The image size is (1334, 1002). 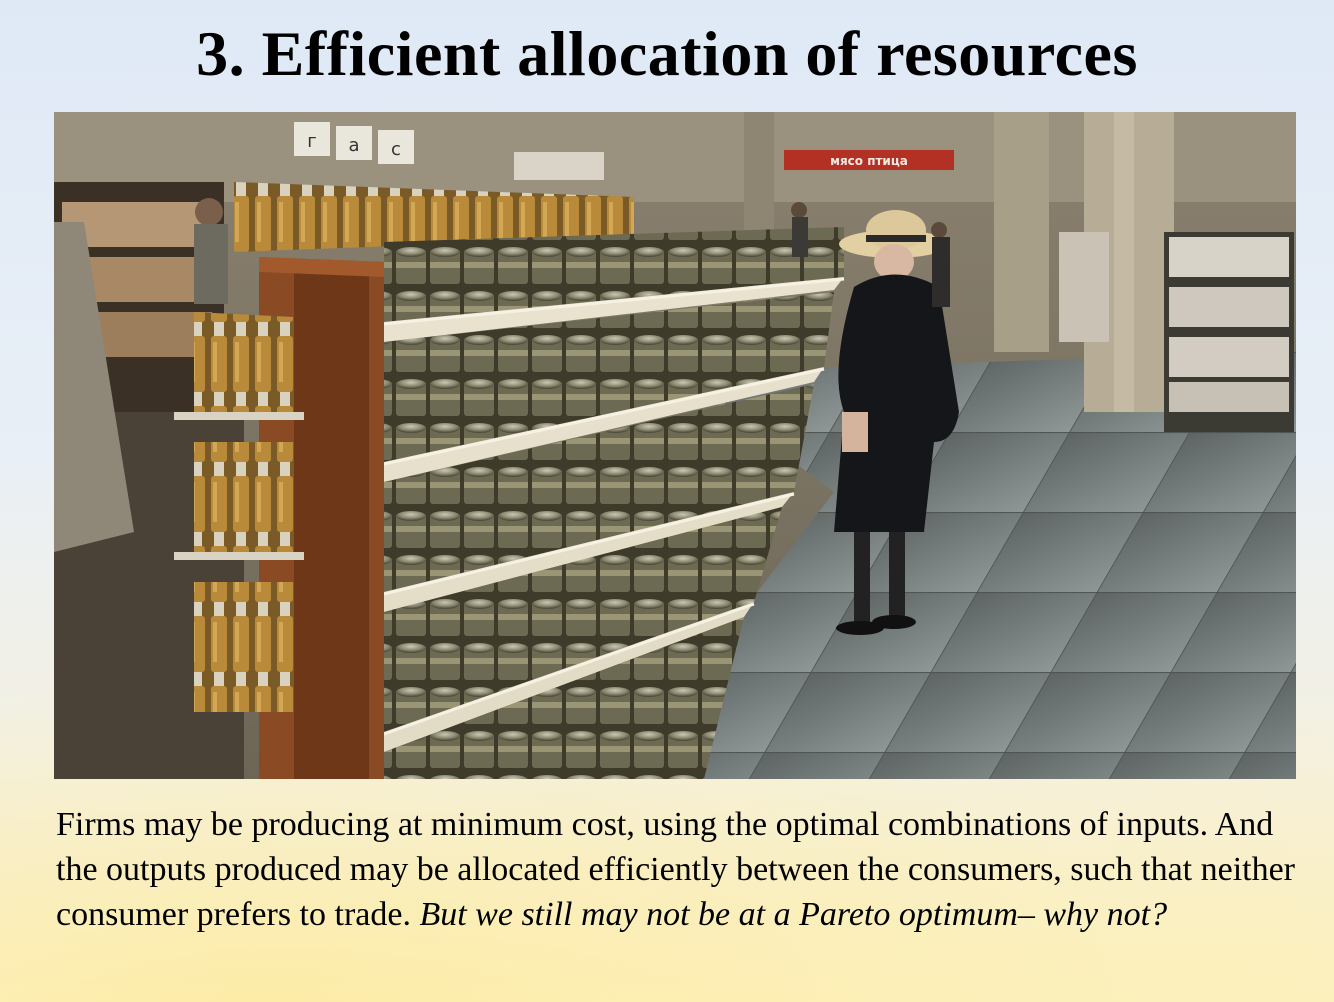 I want to click on sign-letter-3: с, so click(x=396, y=149).